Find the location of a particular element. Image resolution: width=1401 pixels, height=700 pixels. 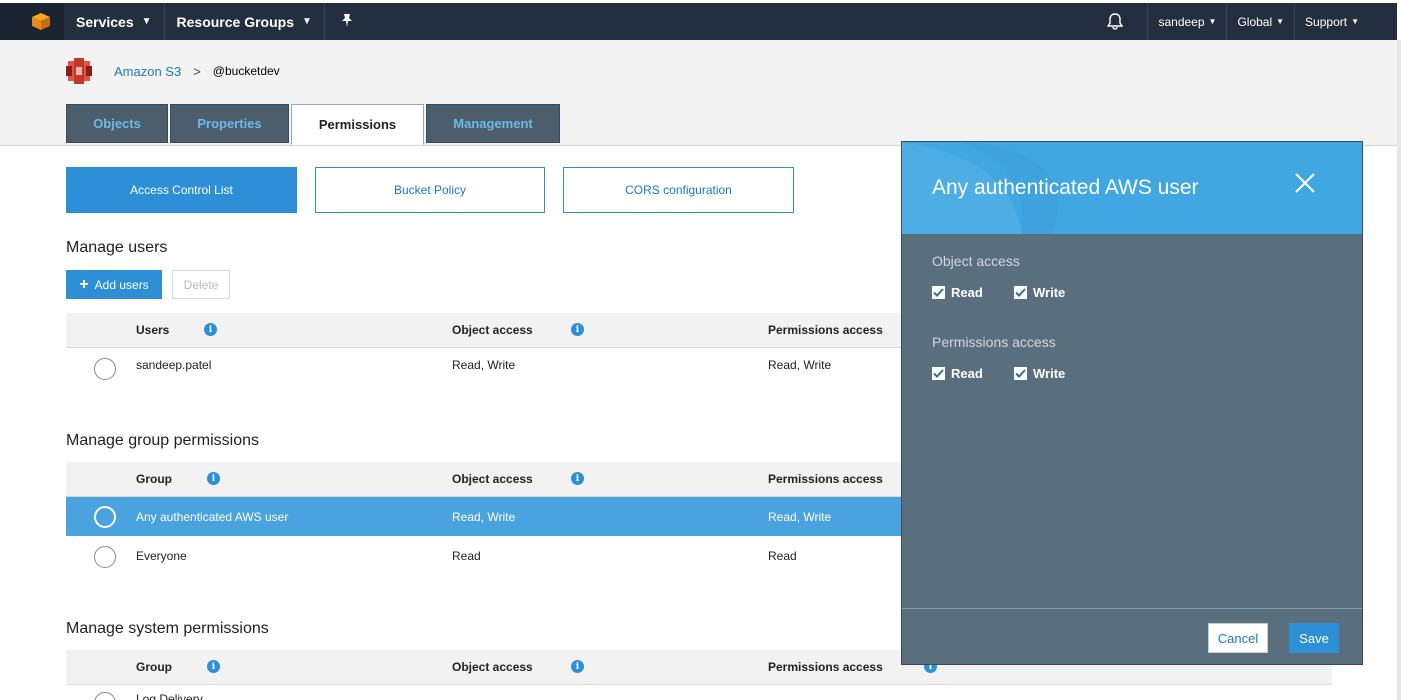

permissions-access-label: Permissions access is located at coordinates (994, 342).